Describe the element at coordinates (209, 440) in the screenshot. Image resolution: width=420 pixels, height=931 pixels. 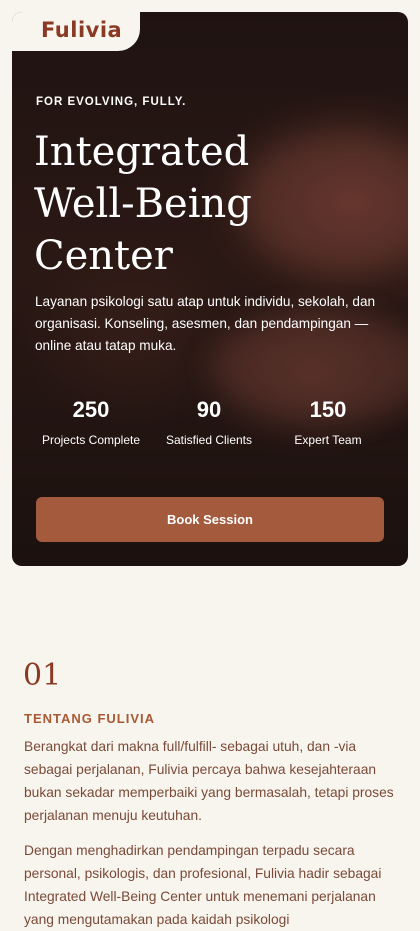
I see `stat-label: Satisfied Clients` at that location.